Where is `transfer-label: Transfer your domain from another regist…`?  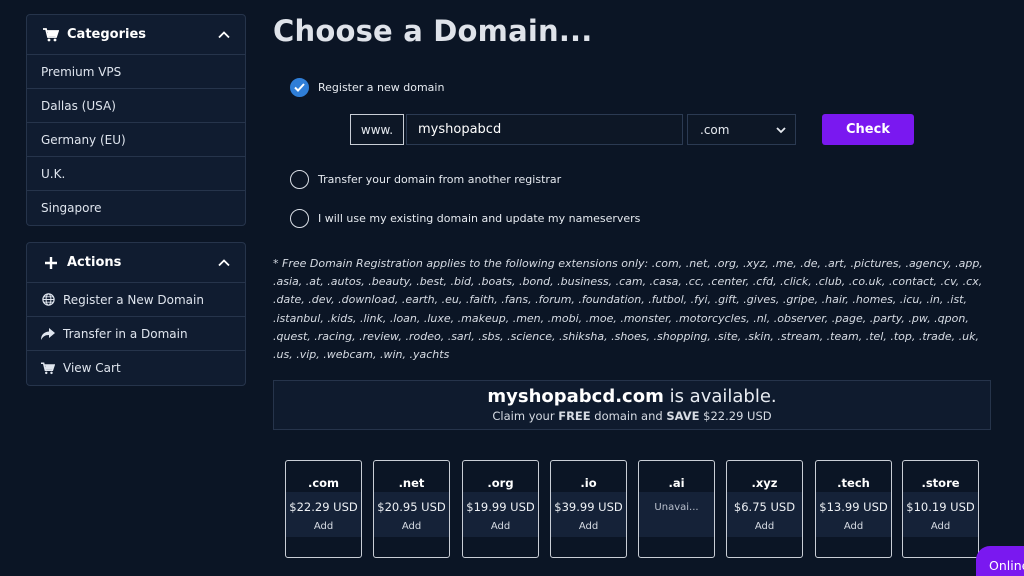
transfer-label: Transfer your domain from another regist… is located at coordinates (440, 179).